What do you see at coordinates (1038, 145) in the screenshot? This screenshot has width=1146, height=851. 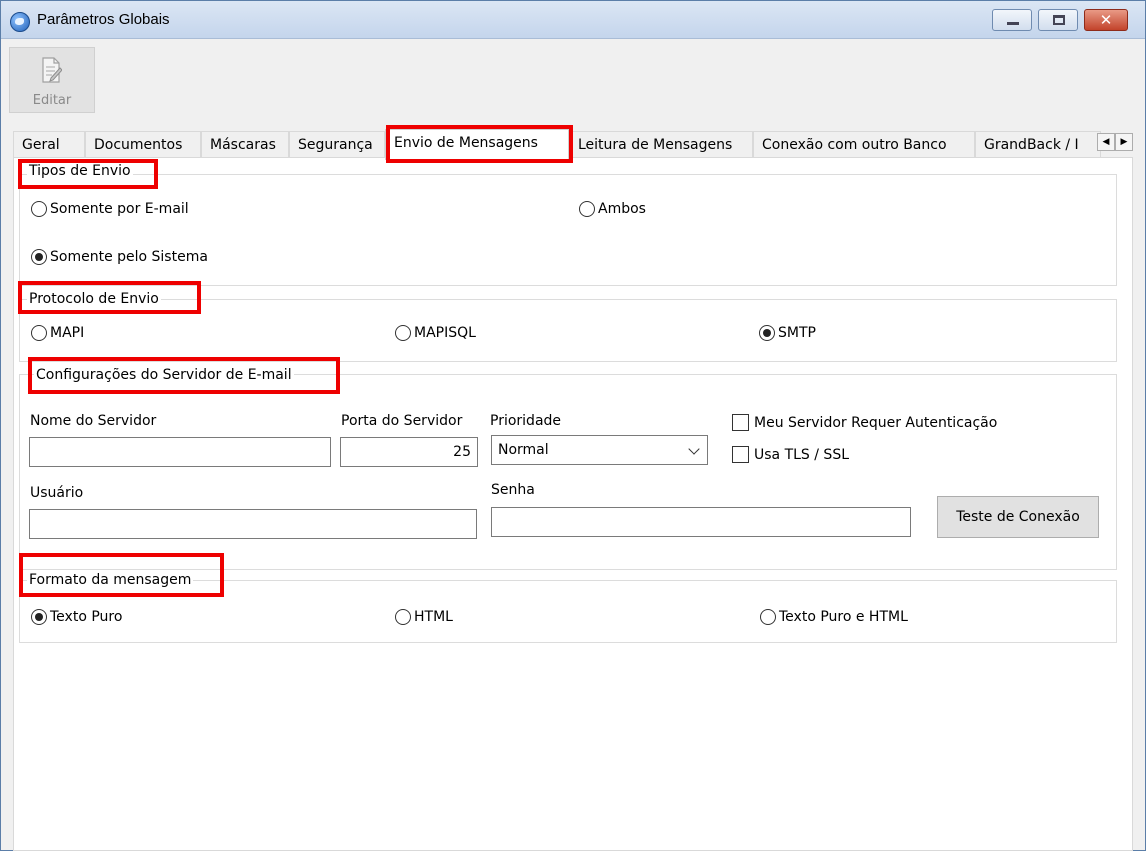 I see `tab-grandback: GrandBack / I` at bounding box center [1038, 145].